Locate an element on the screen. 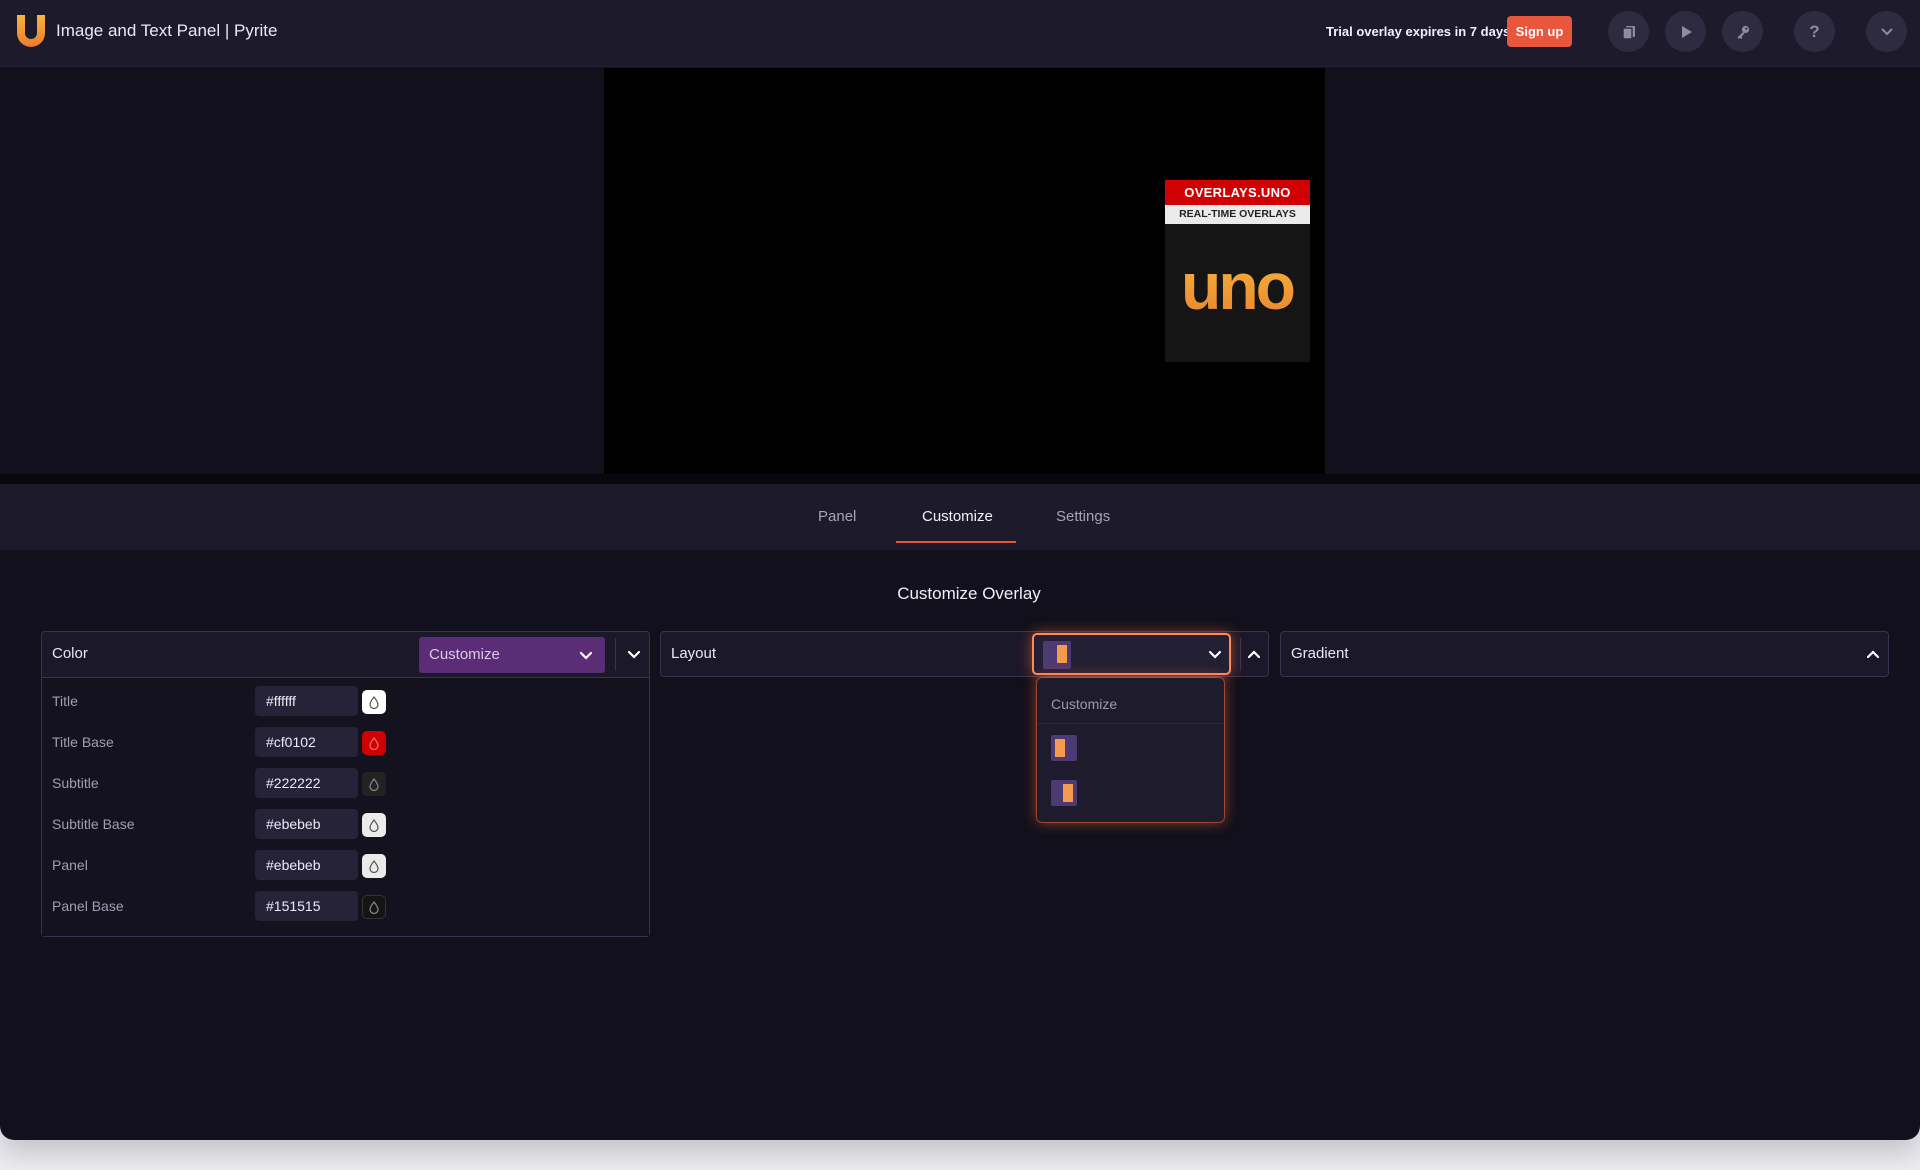 This screenshot has width=1920, height=1170. title-base-color-input: #cf0102 is located at coordinates (306, 742).